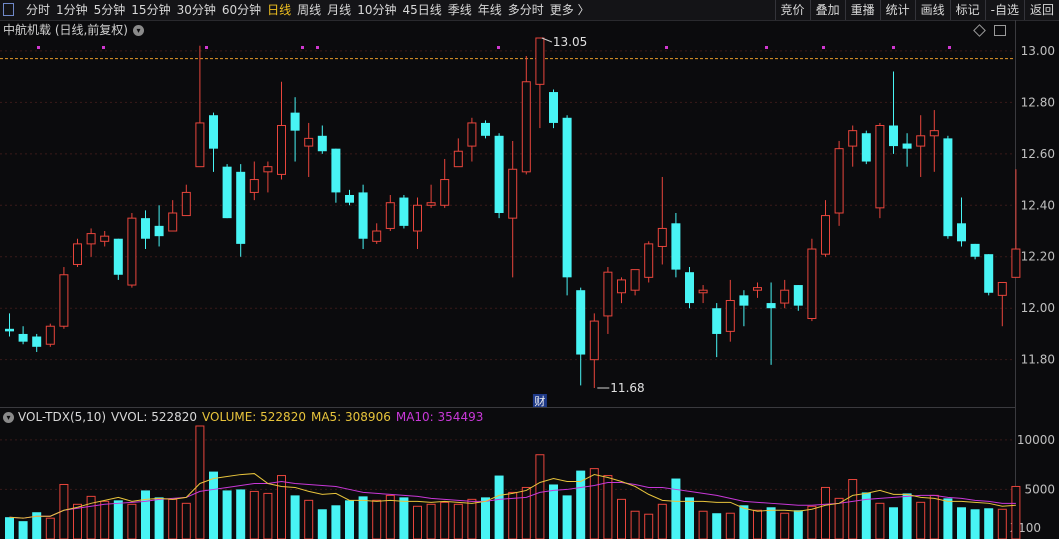 Image resolution: width=1059 pixels, height=539 pixels. Describe the element at coordinates (570, 42) in the screenshot. I see `high-price-label: 13.05` at that location.